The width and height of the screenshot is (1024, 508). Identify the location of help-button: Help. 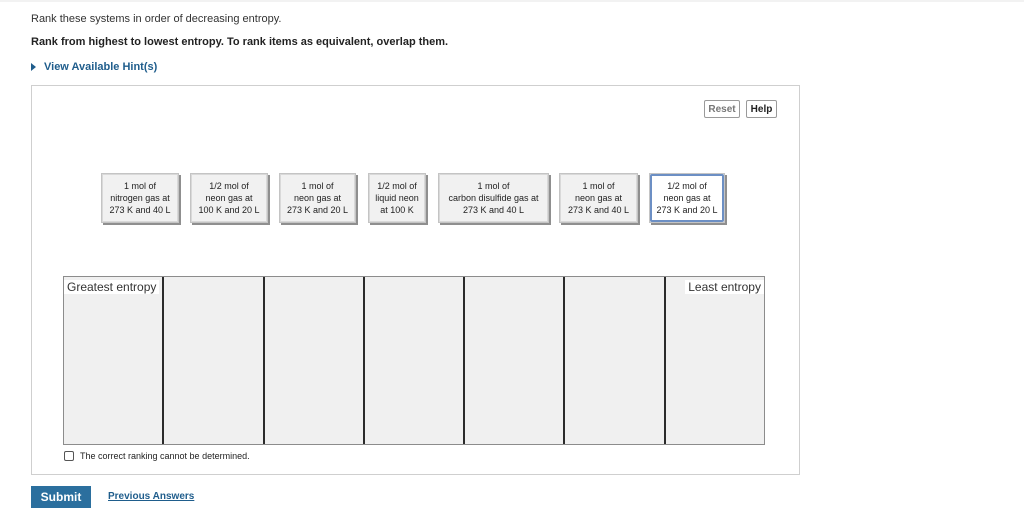
(761, 109).